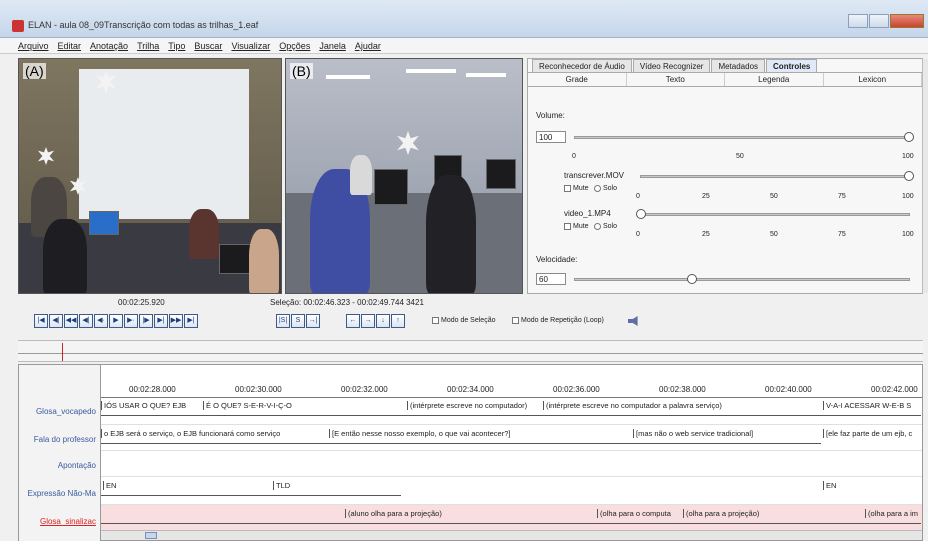  I want to click on selection-buttons: |S| S →|, so click(298, 321).